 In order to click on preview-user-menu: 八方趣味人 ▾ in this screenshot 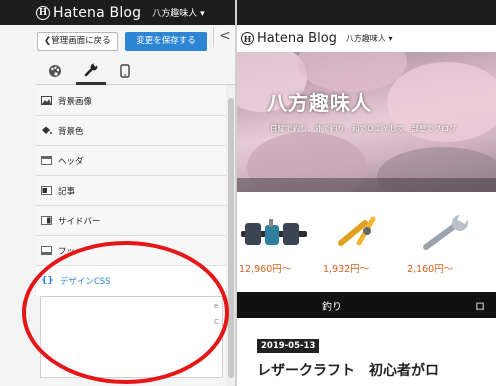, I will do `click(369, 38)`.